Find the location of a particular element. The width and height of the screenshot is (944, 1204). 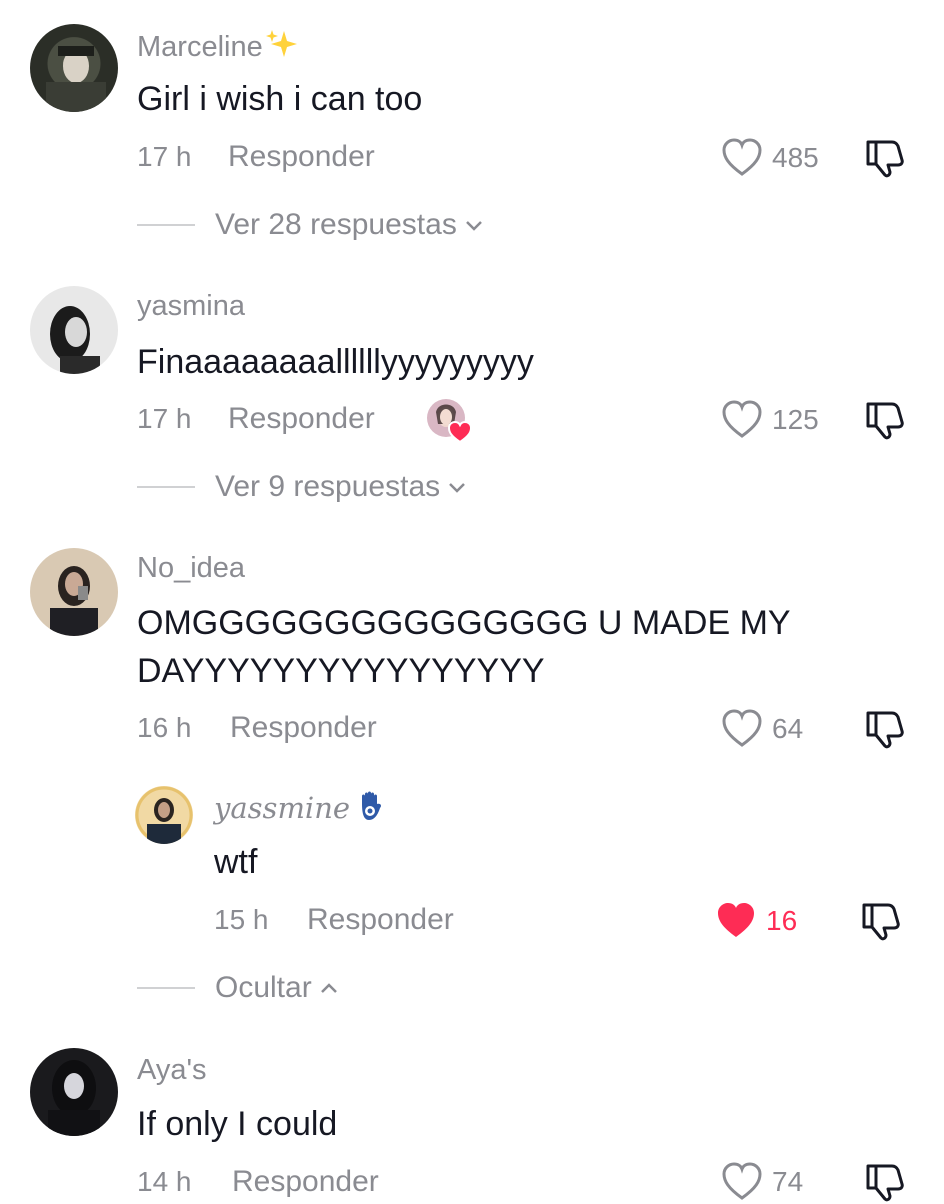

creator-liked-badge is located at coordinates (449, 421).